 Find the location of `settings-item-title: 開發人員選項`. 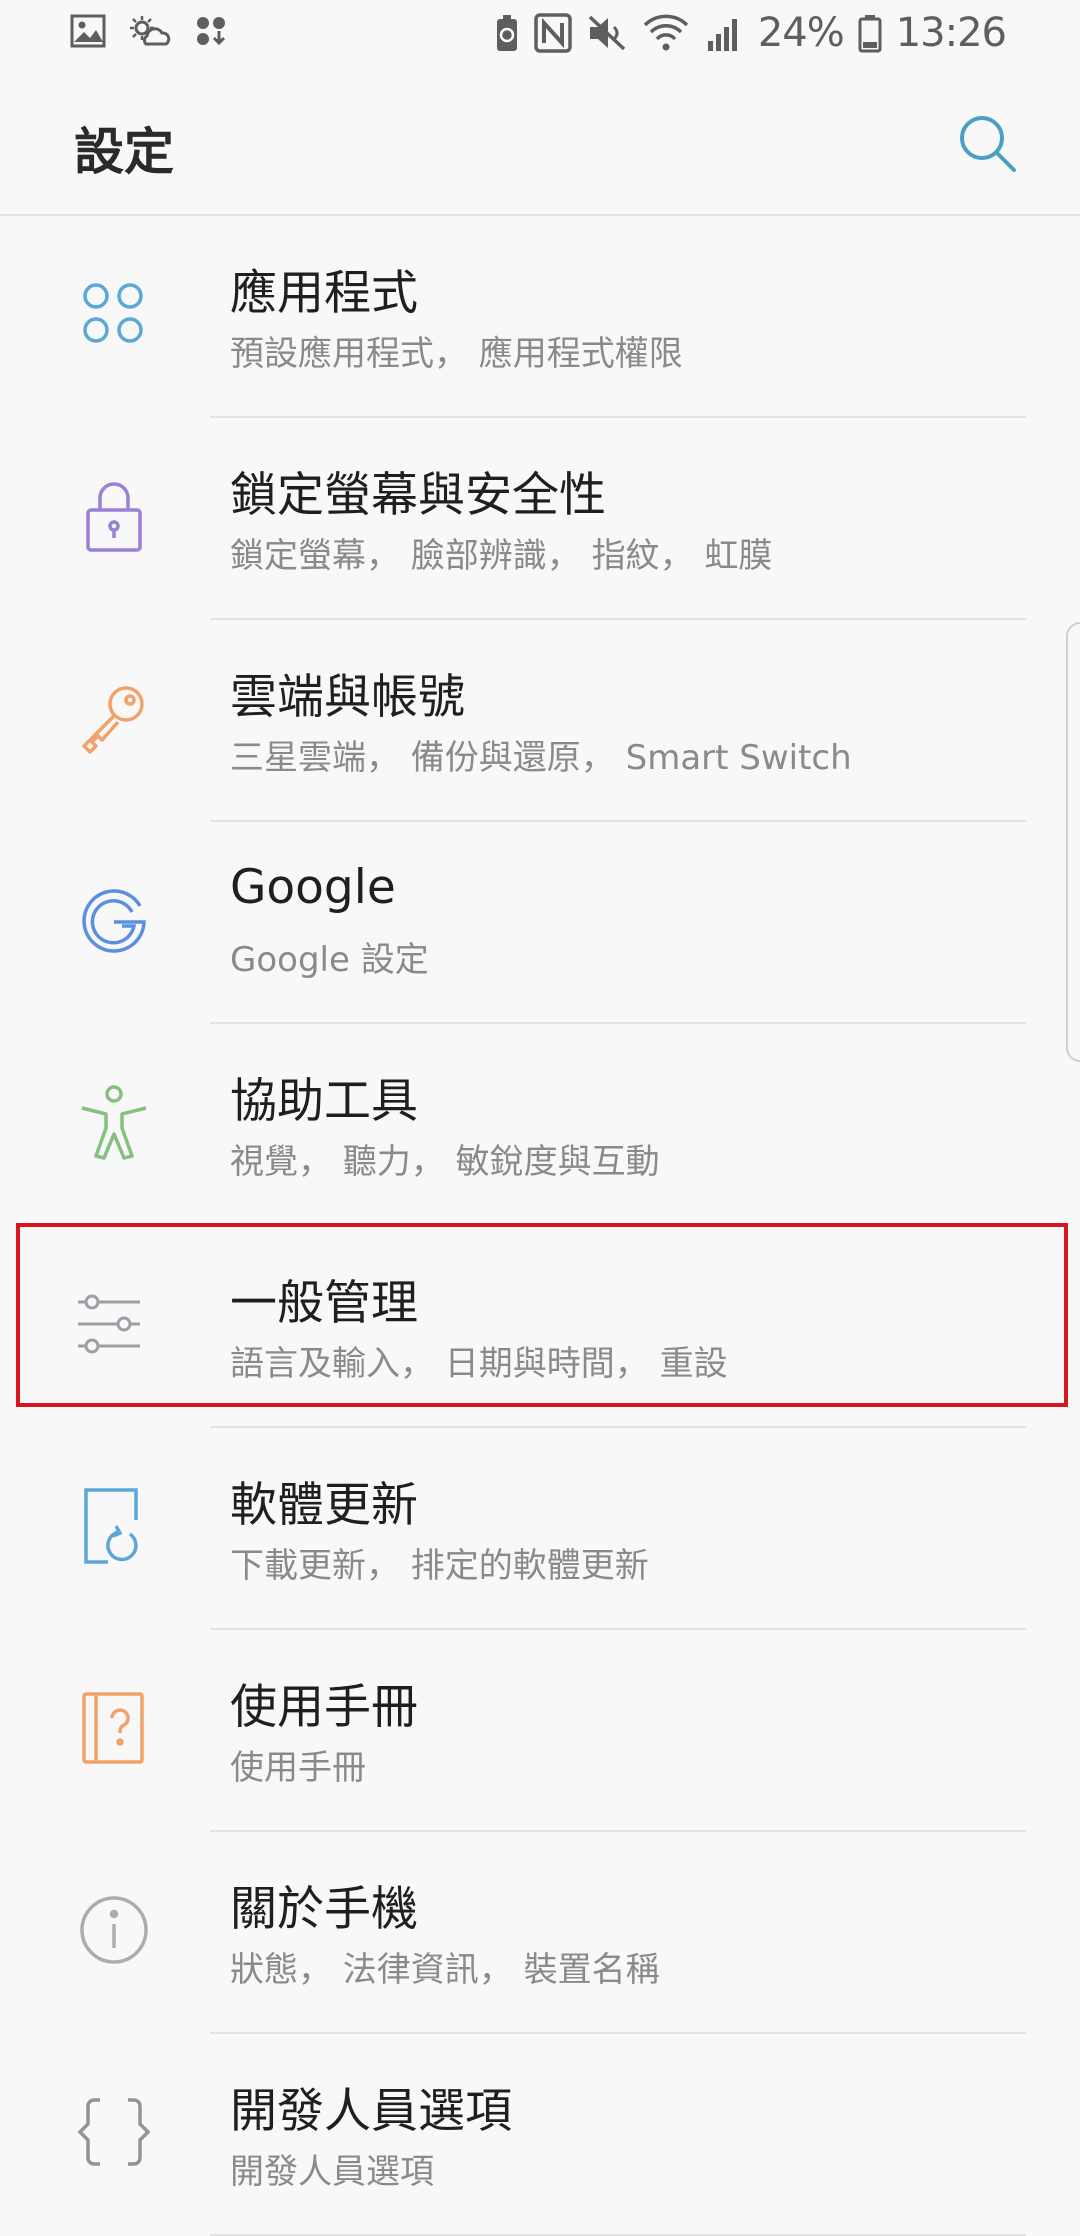

settings-item-title: 開發人員選項 is located at coordinates (371, 2111).